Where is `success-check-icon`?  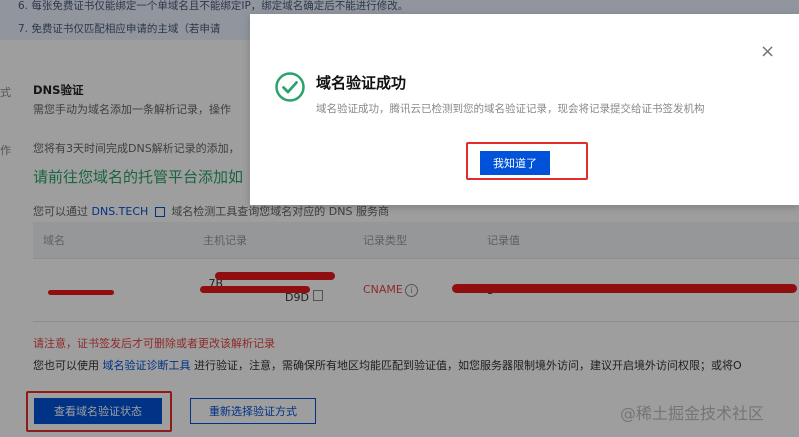 success-check-icon is located at coordinates (290, 87).